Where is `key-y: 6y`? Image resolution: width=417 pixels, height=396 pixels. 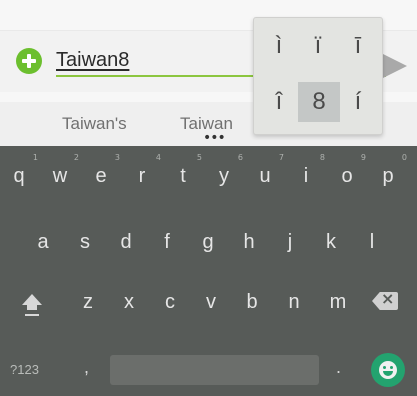 key-y: 6y is located at coordinates (226, 170).